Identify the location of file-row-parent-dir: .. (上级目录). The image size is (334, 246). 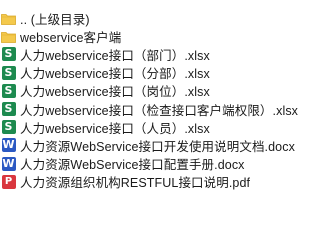
(167, 18).